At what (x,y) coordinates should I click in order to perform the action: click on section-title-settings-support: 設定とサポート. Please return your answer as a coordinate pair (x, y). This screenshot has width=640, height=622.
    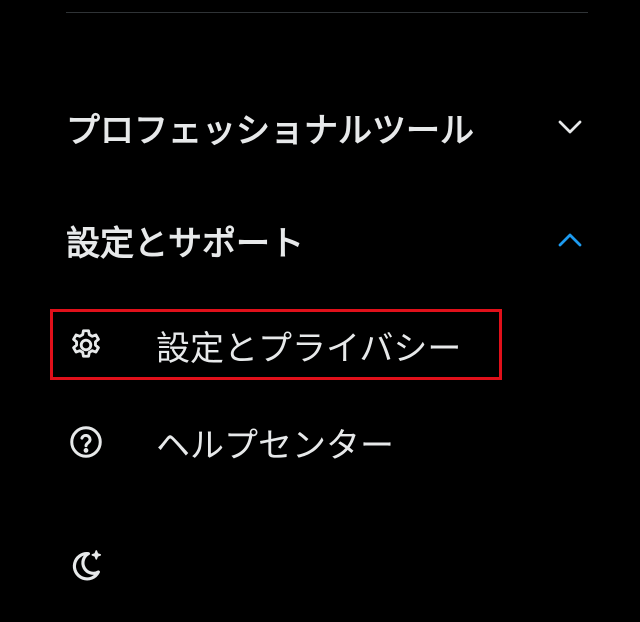
    Looking at the image, I should click on (185, 243).